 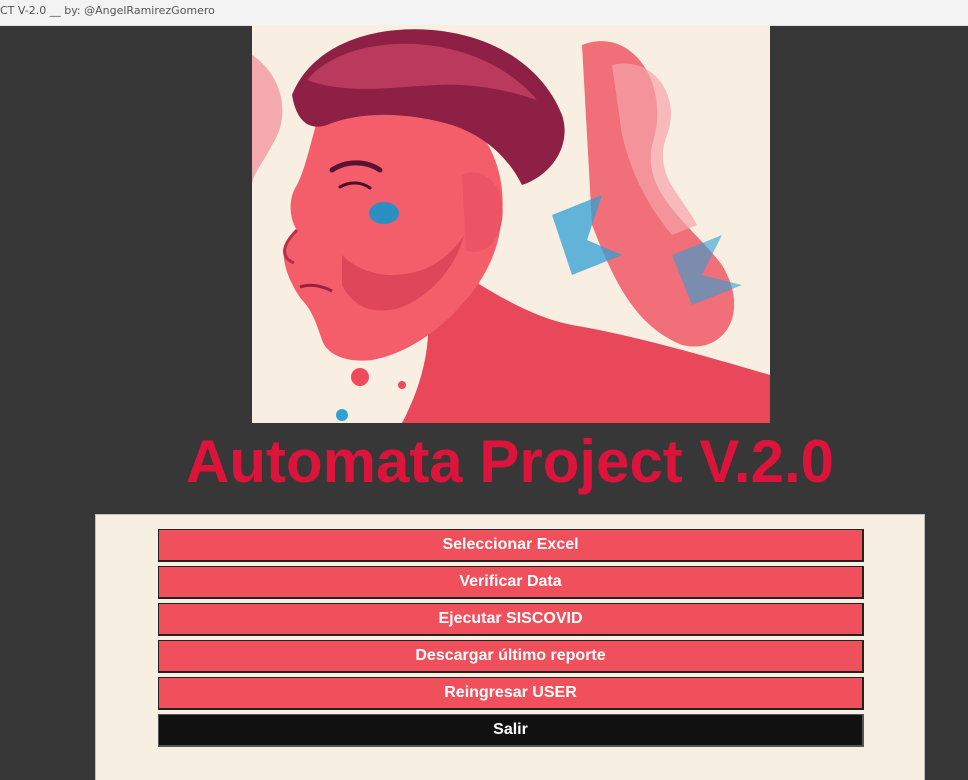 What do you see at coordinates (511, 545) in the screenshot?
I see `select-excel-button: Seleccionar Excel` at bounding box center [511, 545].